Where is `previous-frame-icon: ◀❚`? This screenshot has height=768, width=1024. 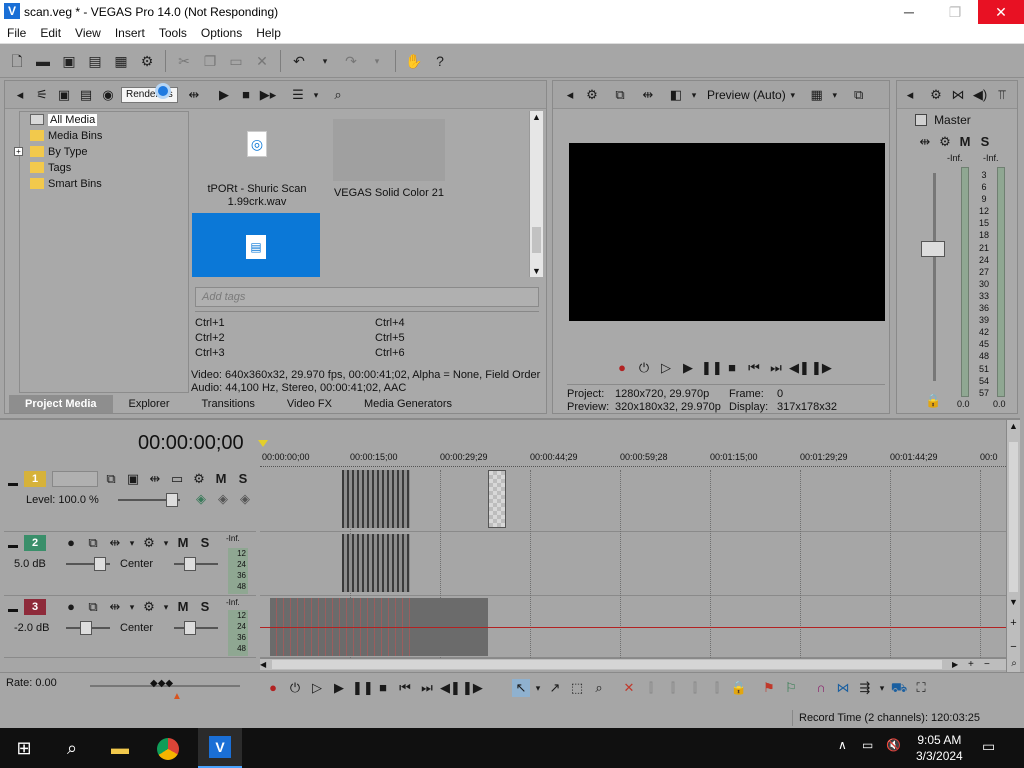
previous-frame-icon: ◀❚ is located at coordinates (450, 688).